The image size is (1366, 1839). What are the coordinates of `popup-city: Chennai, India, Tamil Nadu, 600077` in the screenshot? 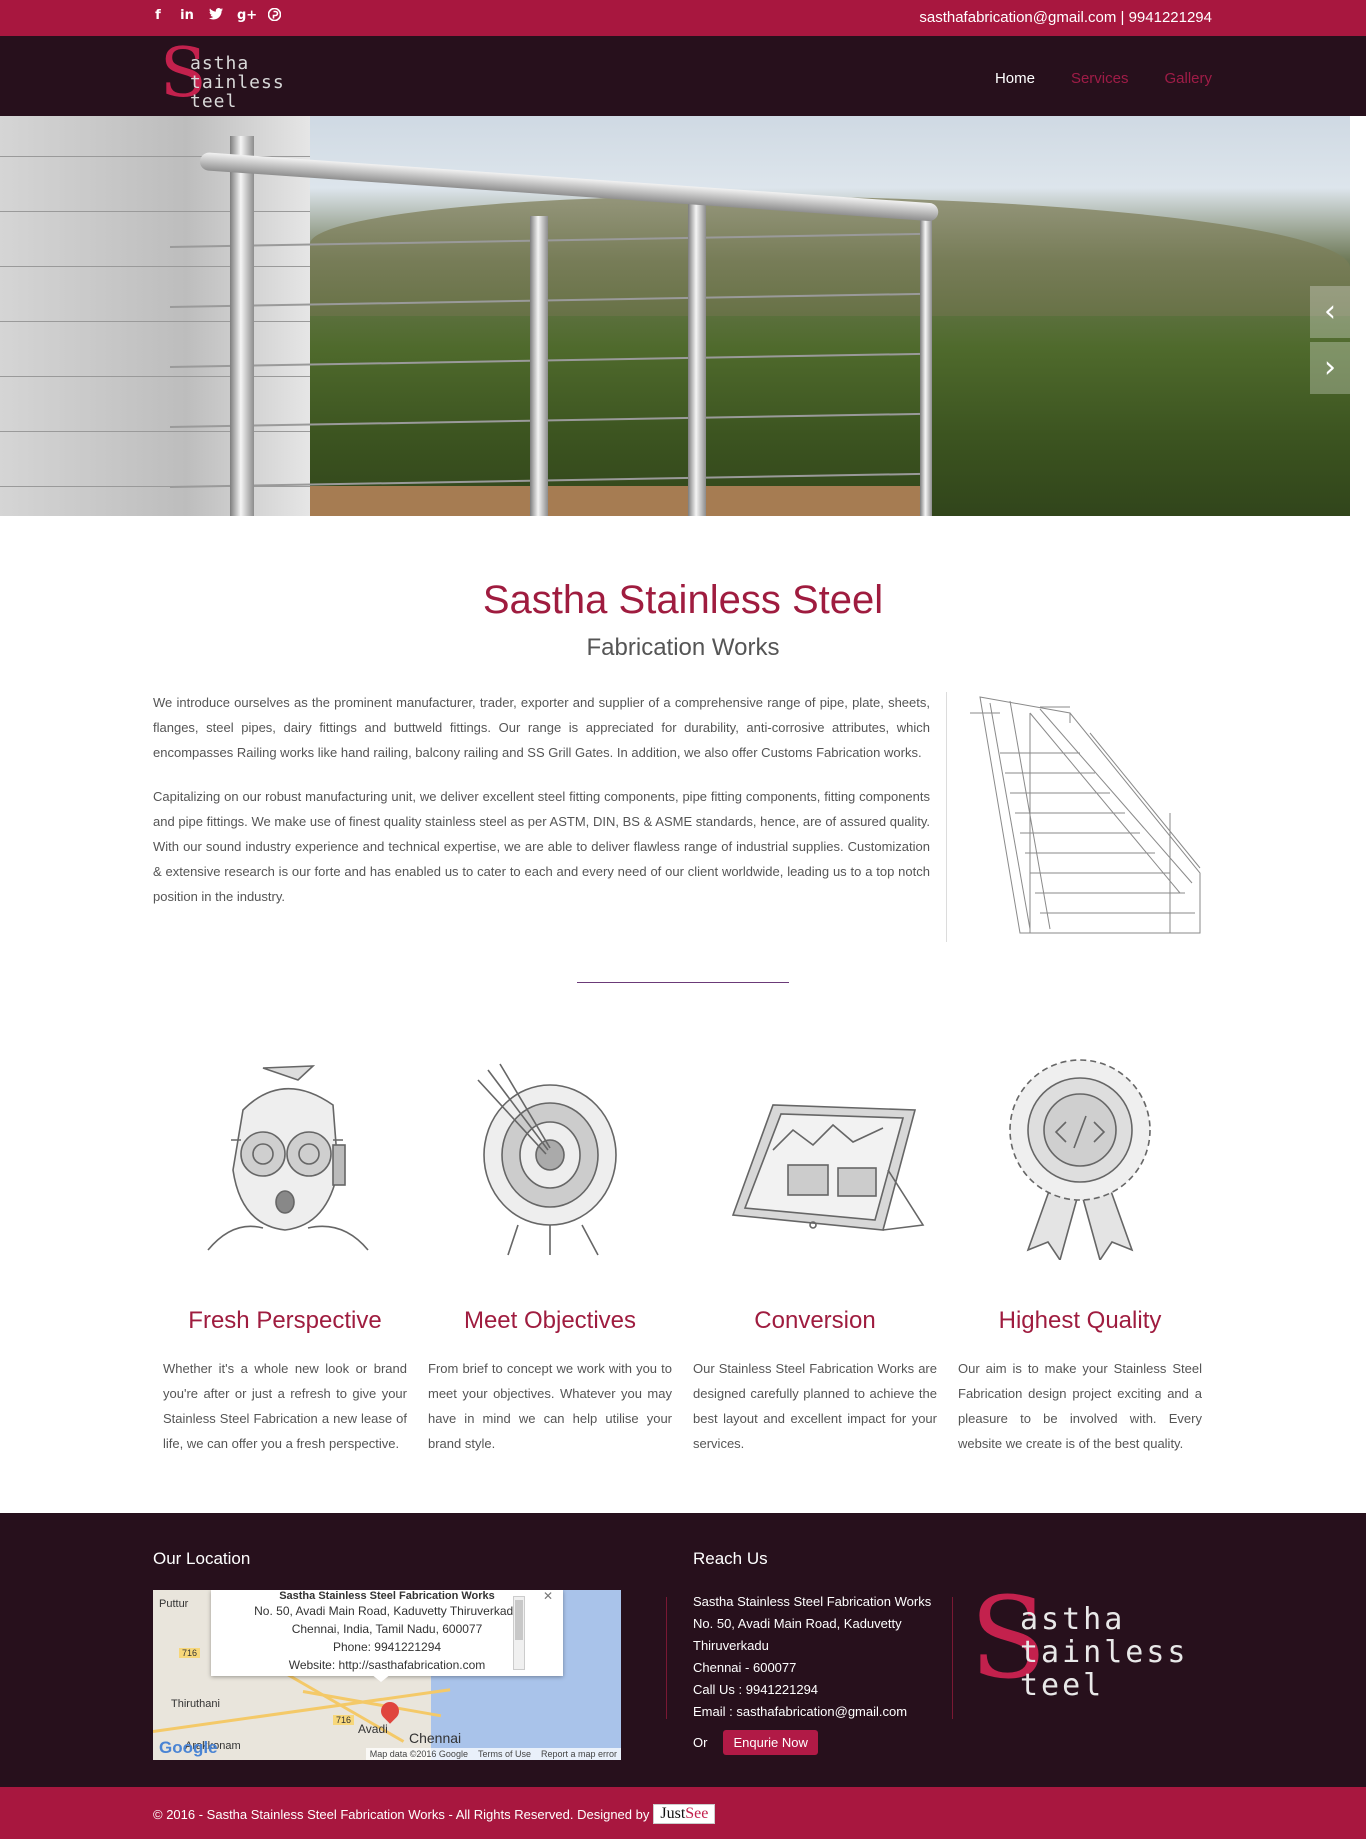 It's located at (387, 1629).